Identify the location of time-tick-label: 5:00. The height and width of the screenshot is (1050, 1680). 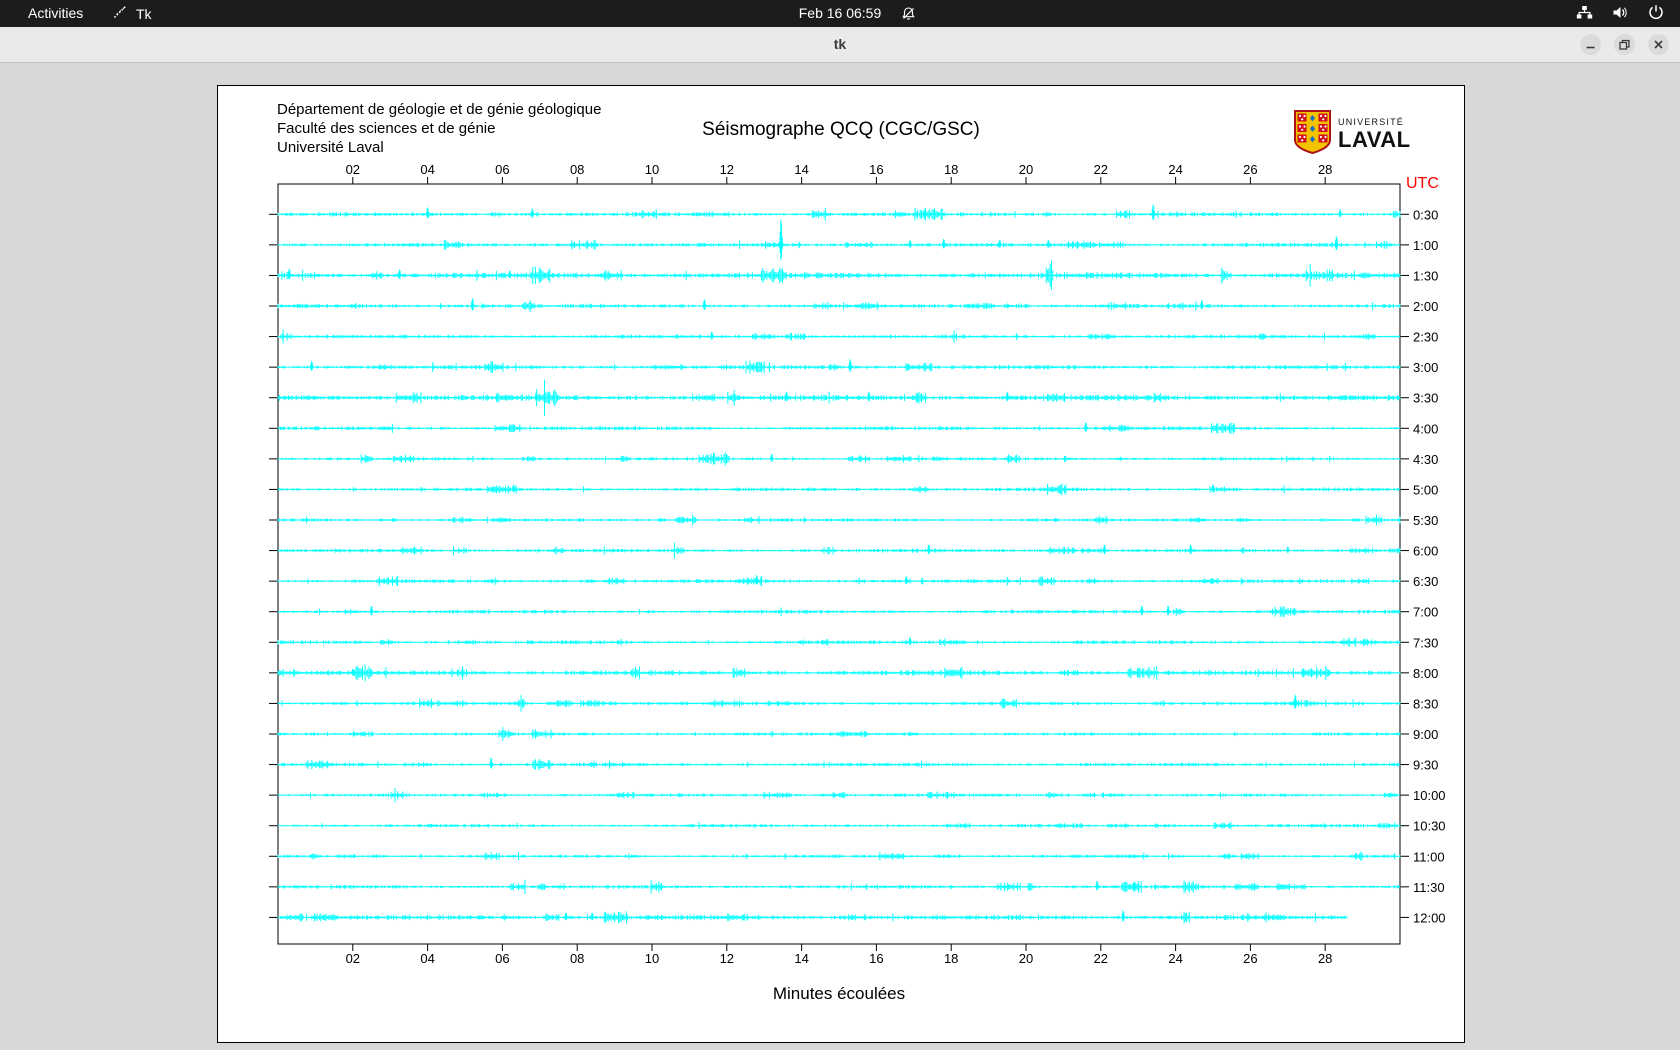
(1425, 489).